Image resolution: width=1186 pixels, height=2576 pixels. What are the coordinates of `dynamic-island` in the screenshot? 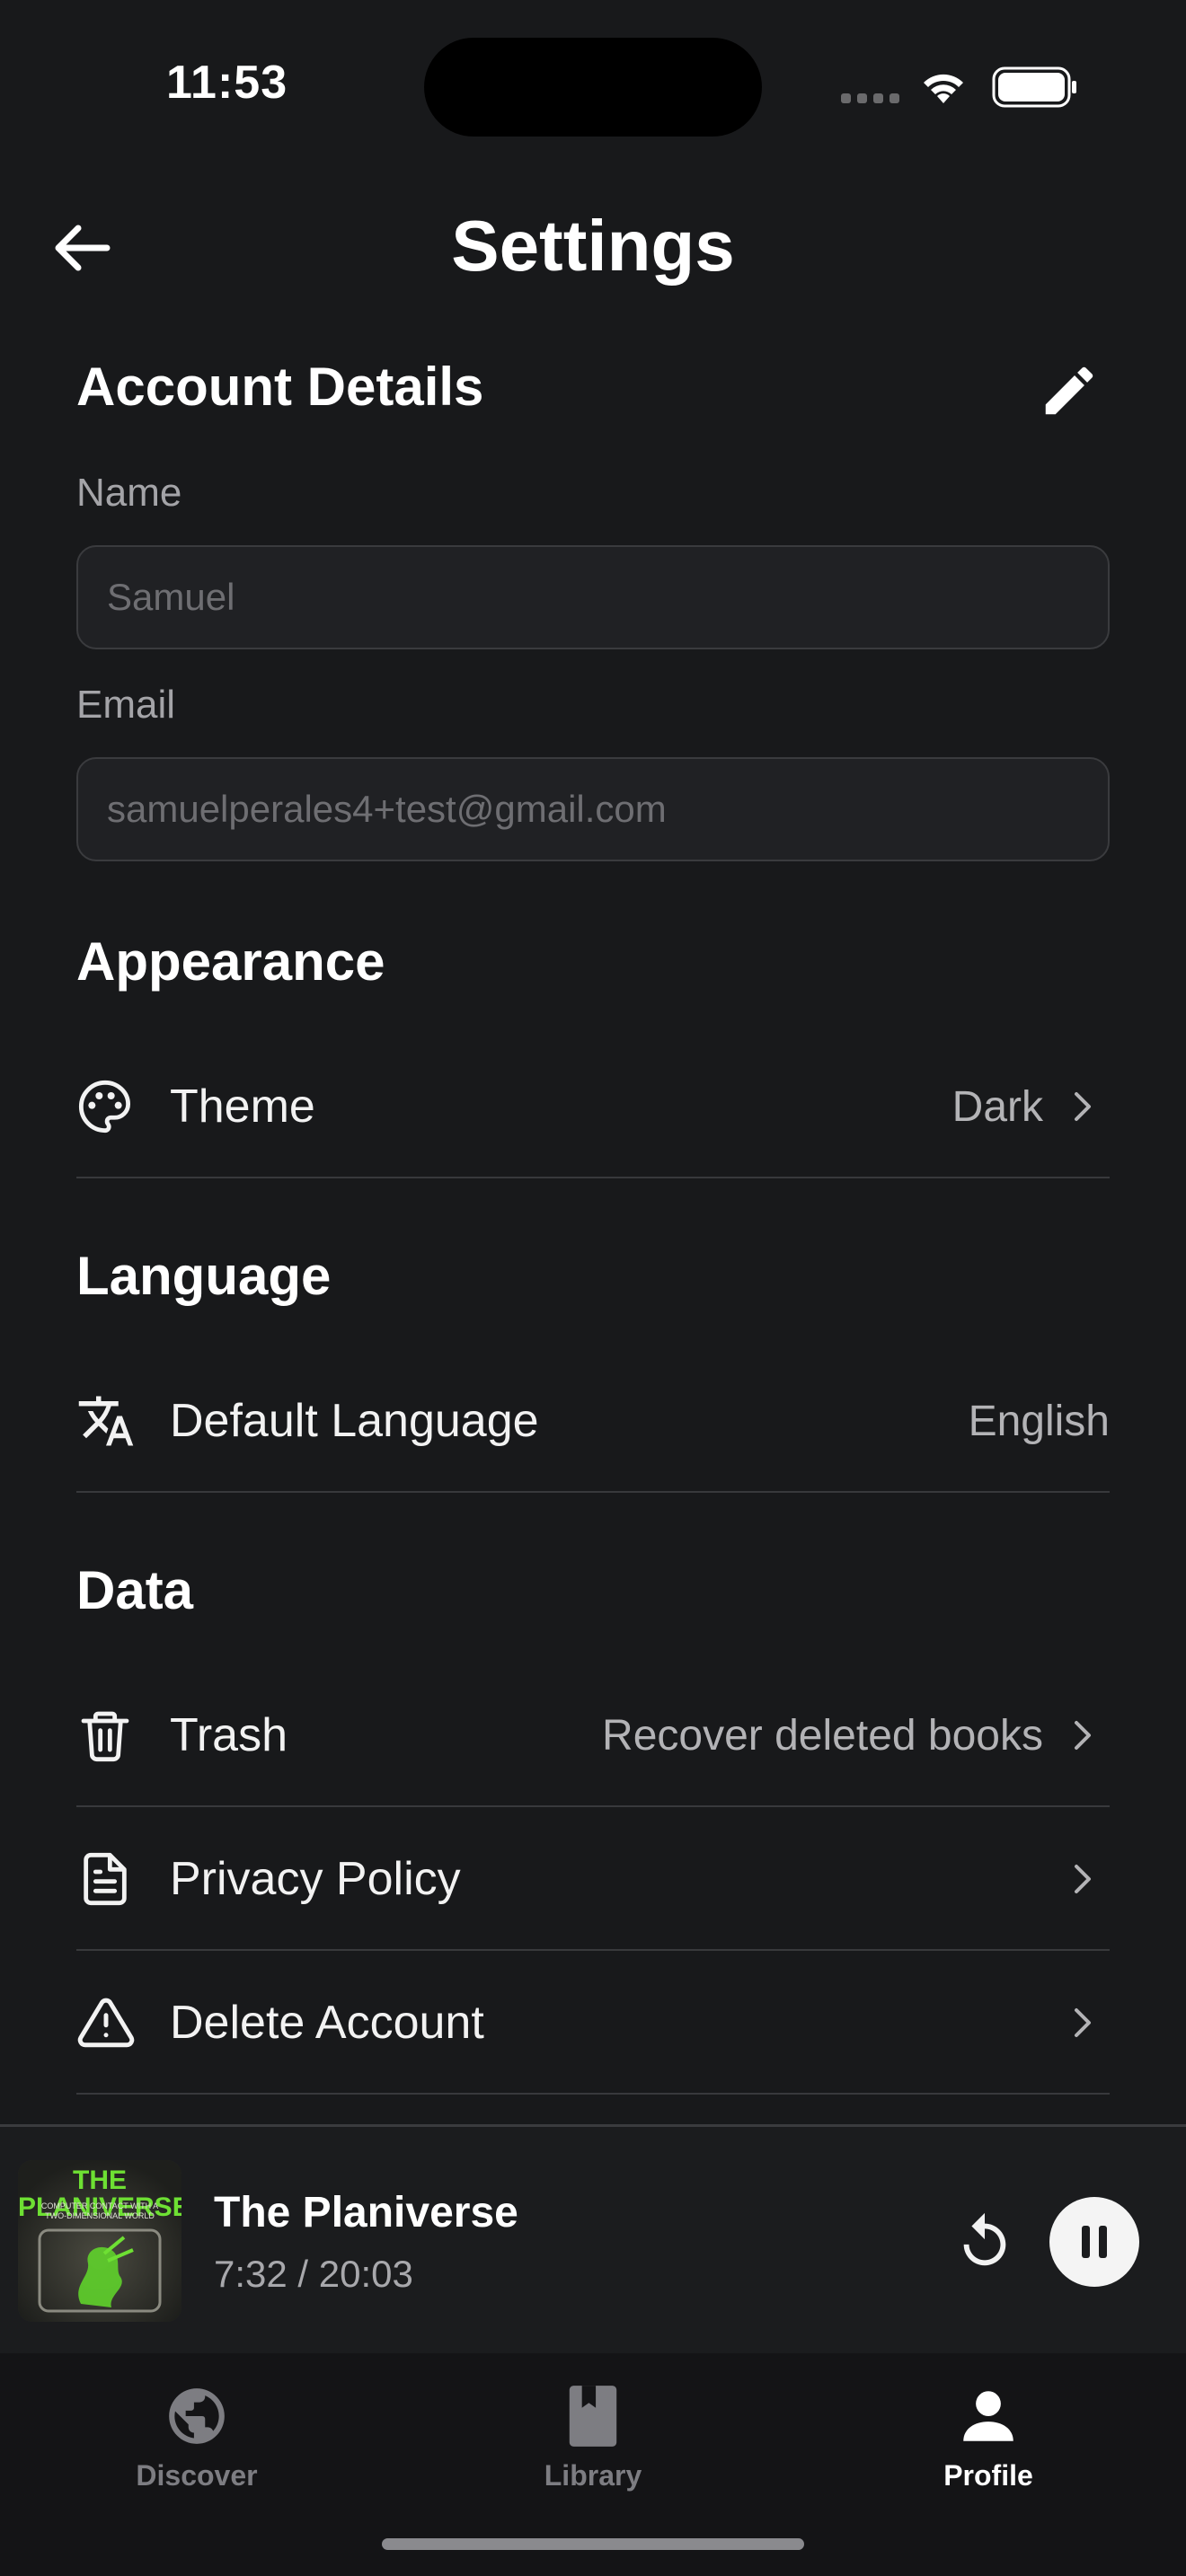 It's located at (593, 87).